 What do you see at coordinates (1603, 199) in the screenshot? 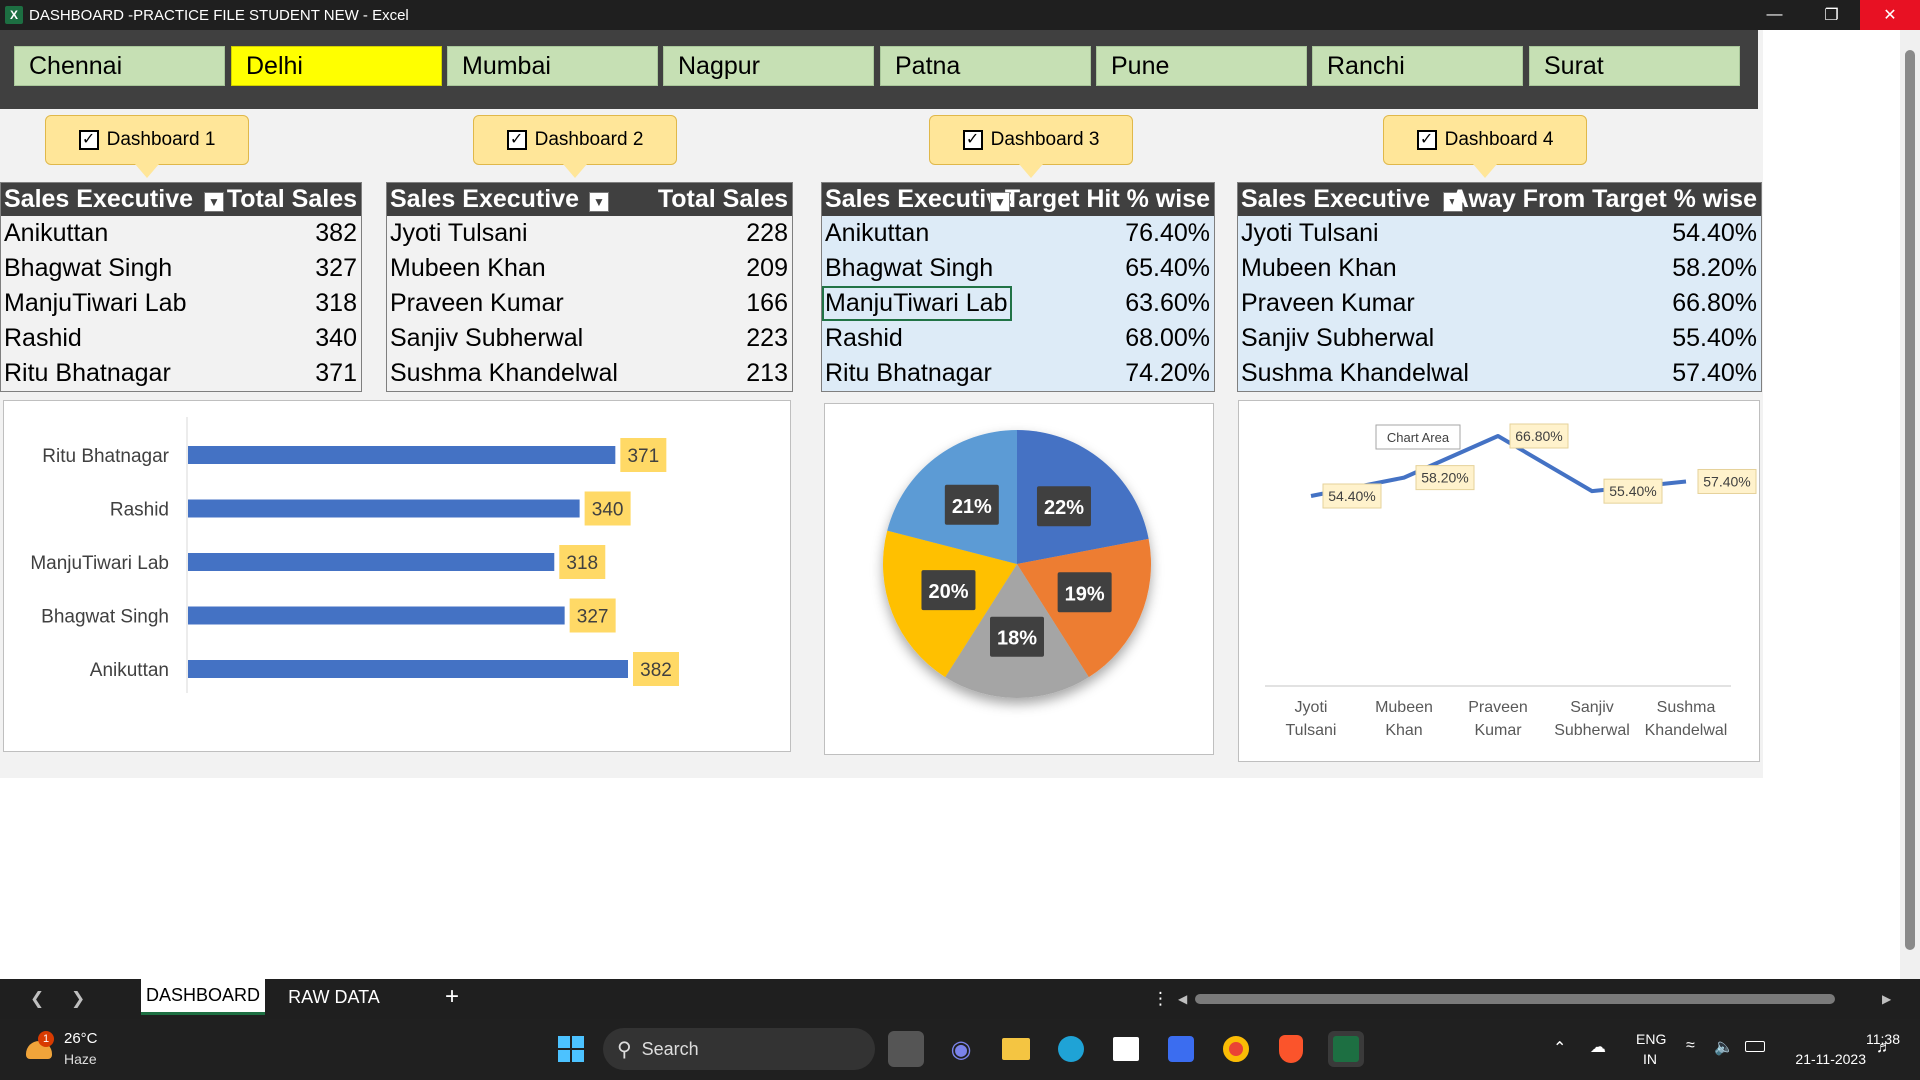
I see `header-away-from-target: Away From Target % wise` at bounding box center [1603, 199].